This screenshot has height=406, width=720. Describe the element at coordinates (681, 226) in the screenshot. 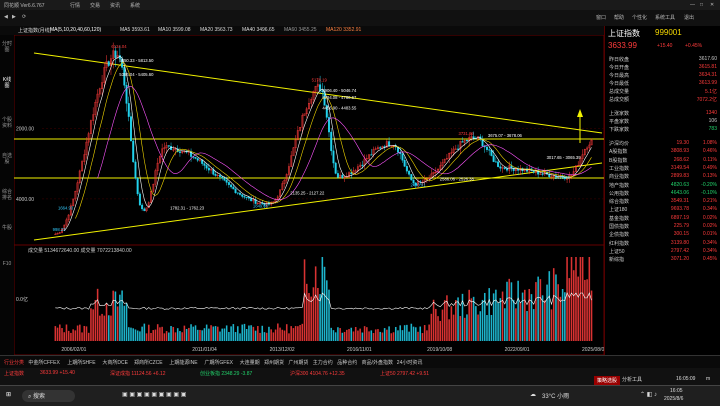

I see `index-row-value: 225.79` at that location.